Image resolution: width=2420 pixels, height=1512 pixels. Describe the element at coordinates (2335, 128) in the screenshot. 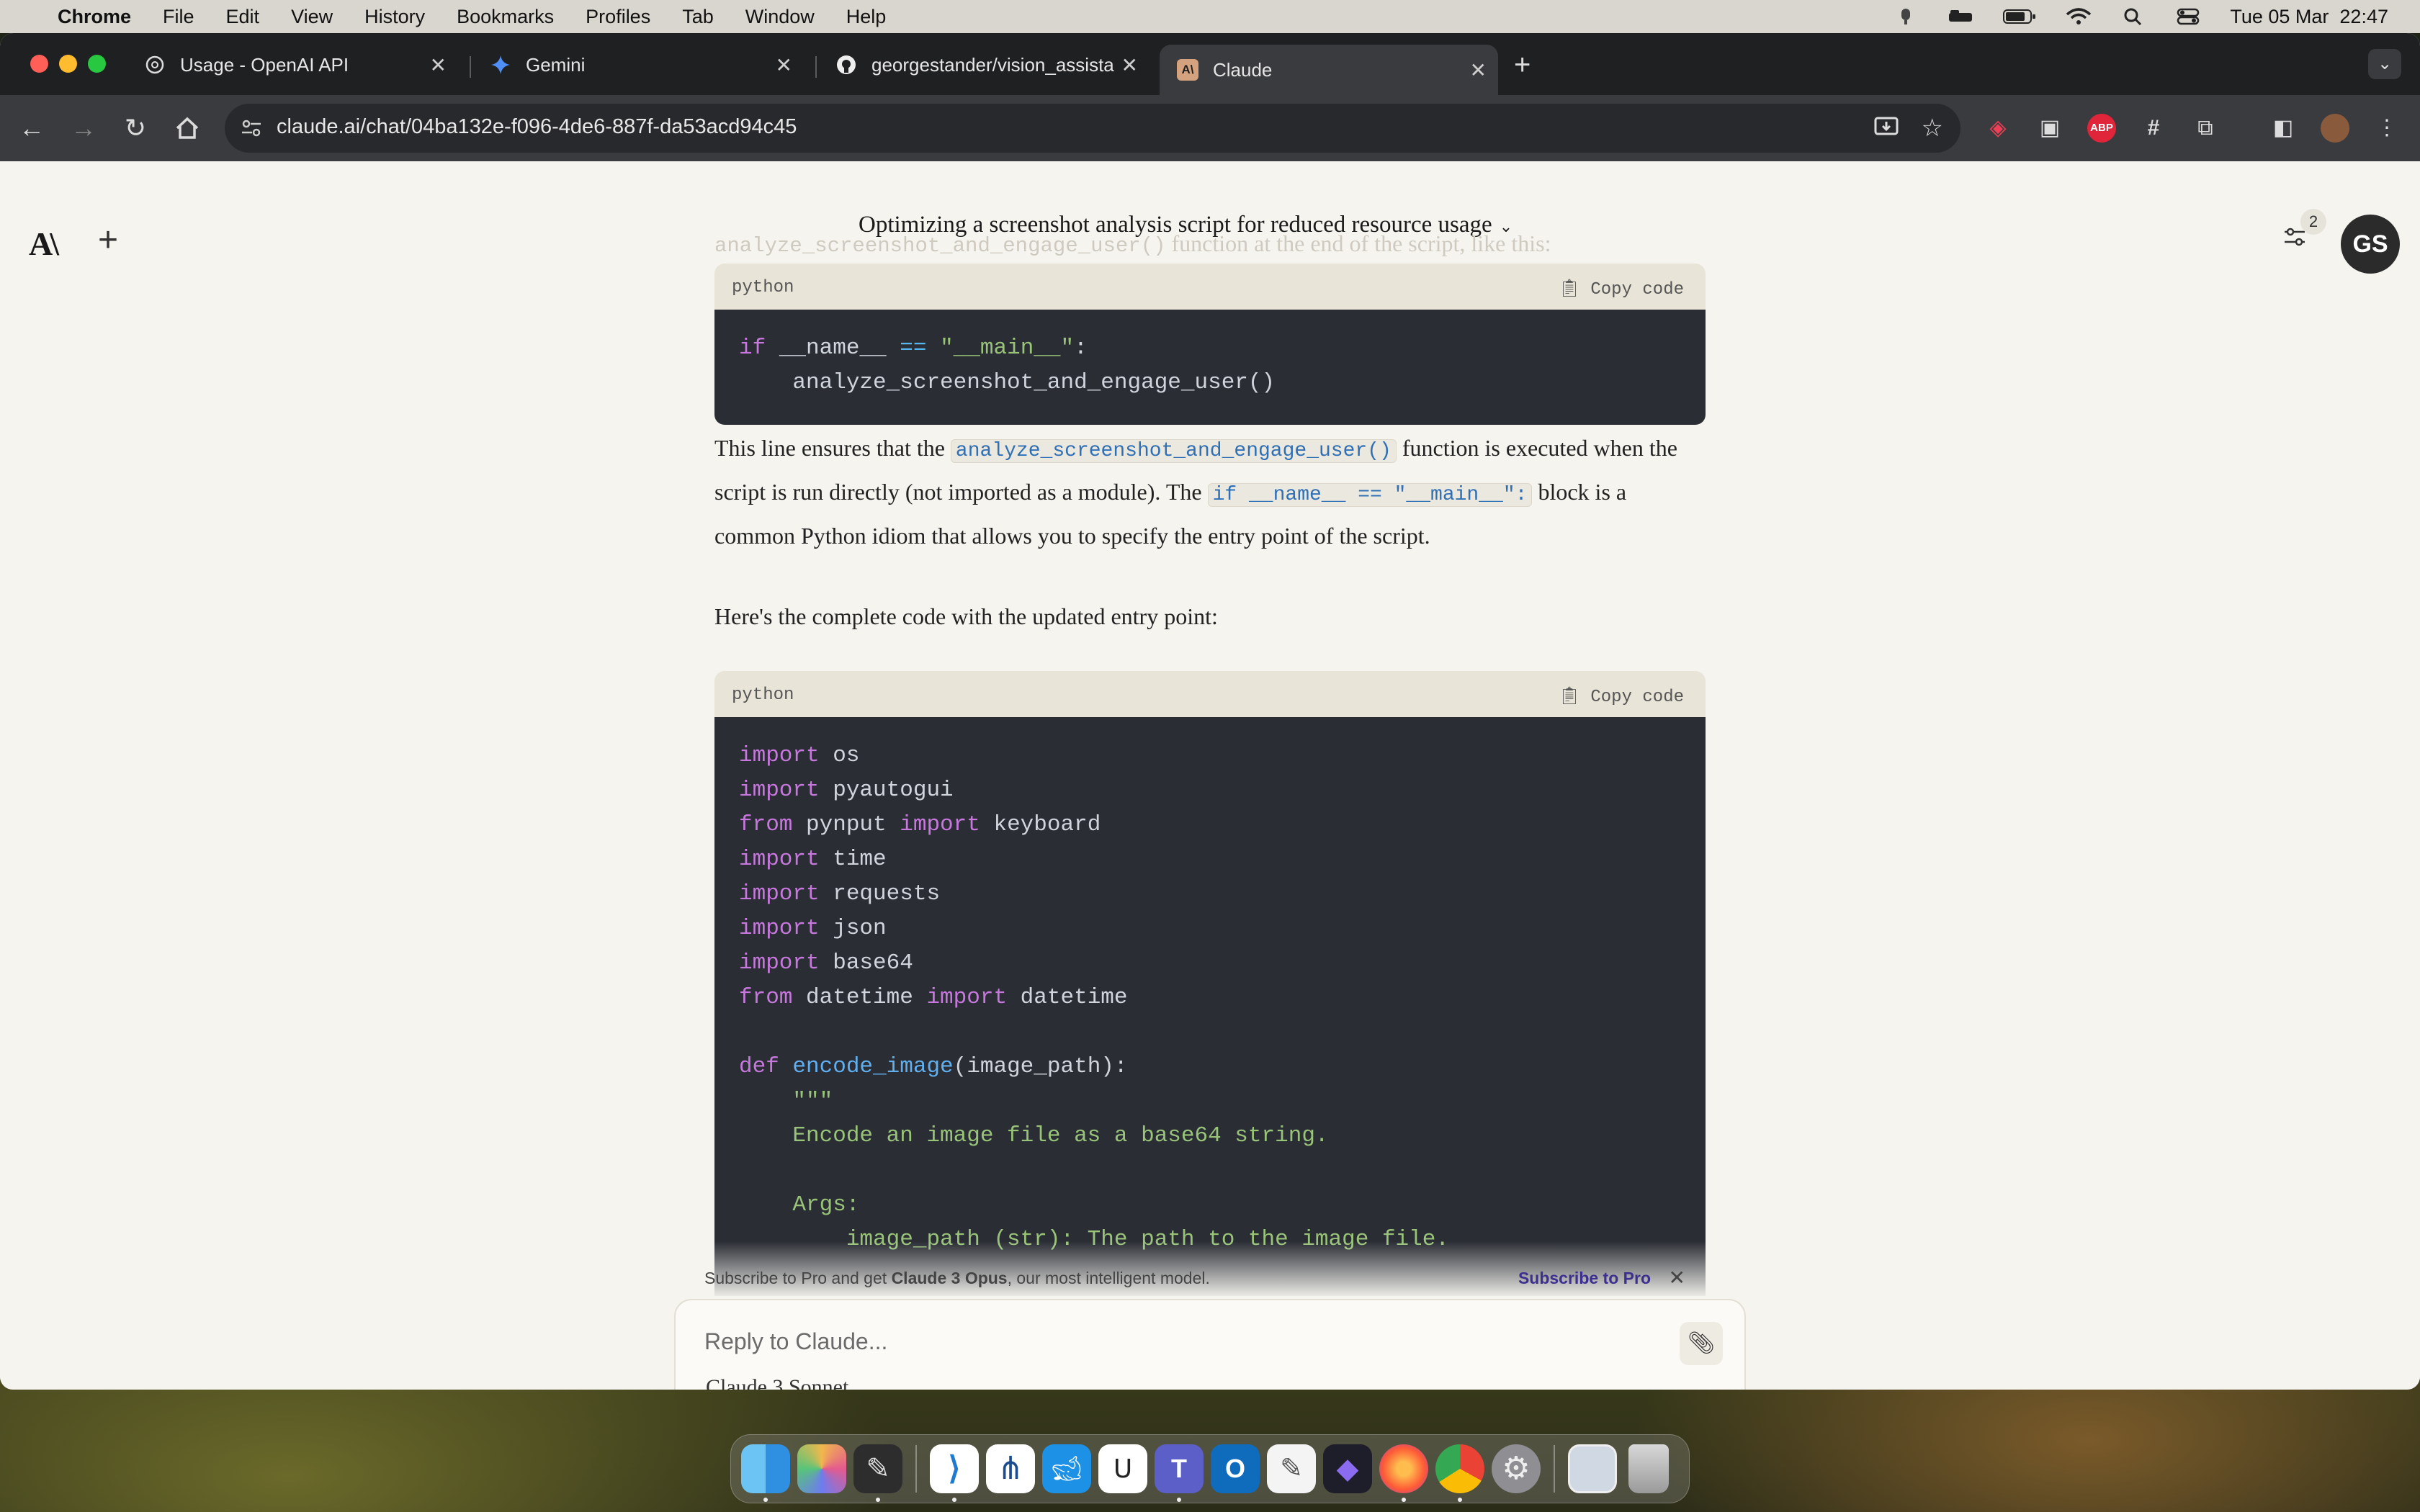

I see `profile-avatar-icon` at that location.